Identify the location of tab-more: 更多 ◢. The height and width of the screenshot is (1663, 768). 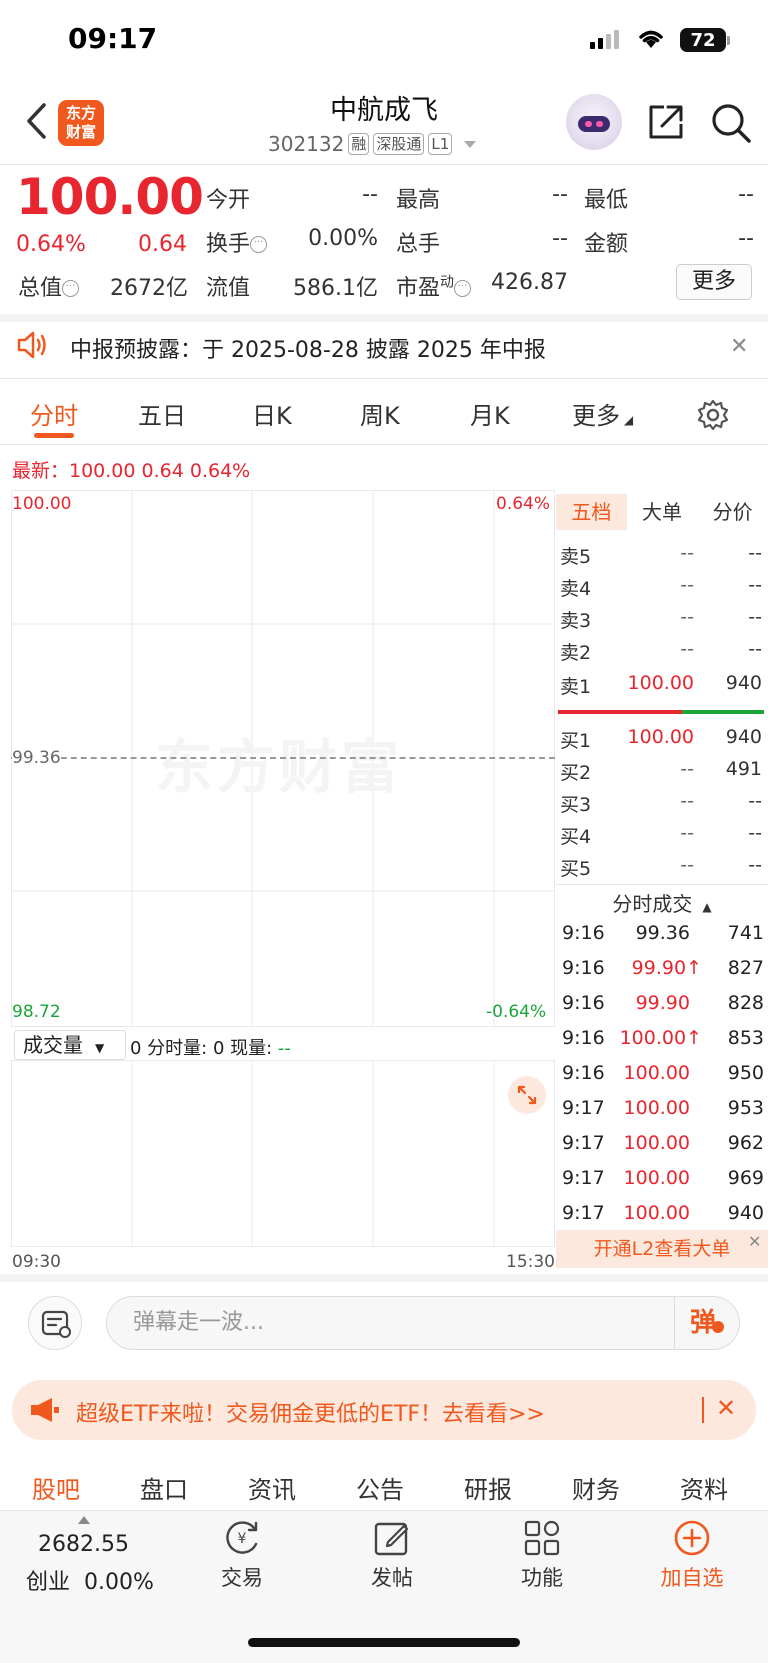
(602, 413).